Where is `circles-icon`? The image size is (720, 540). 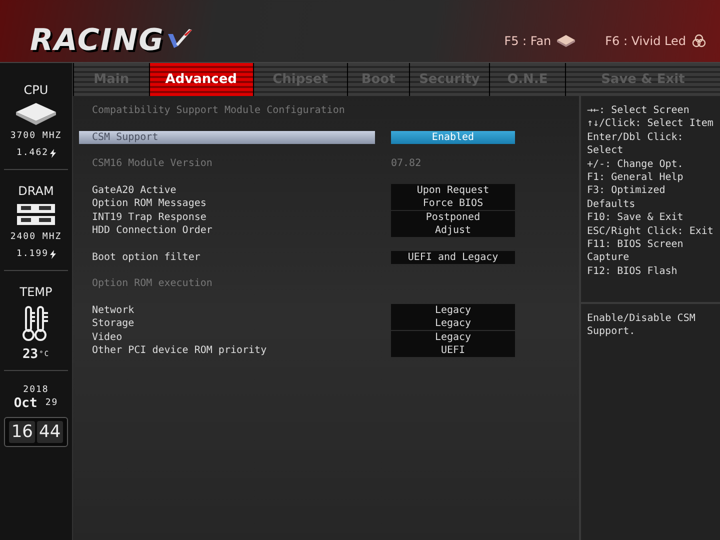 circles-icon is located at coordinates (699, 41).